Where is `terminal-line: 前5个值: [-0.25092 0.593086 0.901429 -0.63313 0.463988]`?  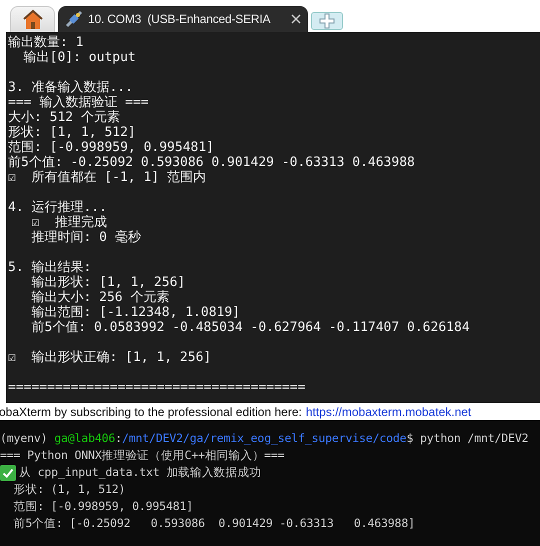
terminal-line: 前5个值: [-0.25092 0.593086 0.901429 -0.63313 0.463988] is located at coordinates (213, 523).